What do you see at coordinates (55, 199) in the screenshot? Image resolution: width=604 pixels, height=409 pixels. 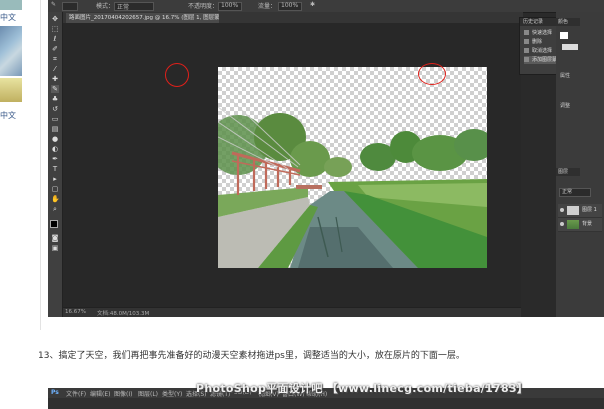 I see `hand-tool-icon: ✋` at bounding box center [55, 199].